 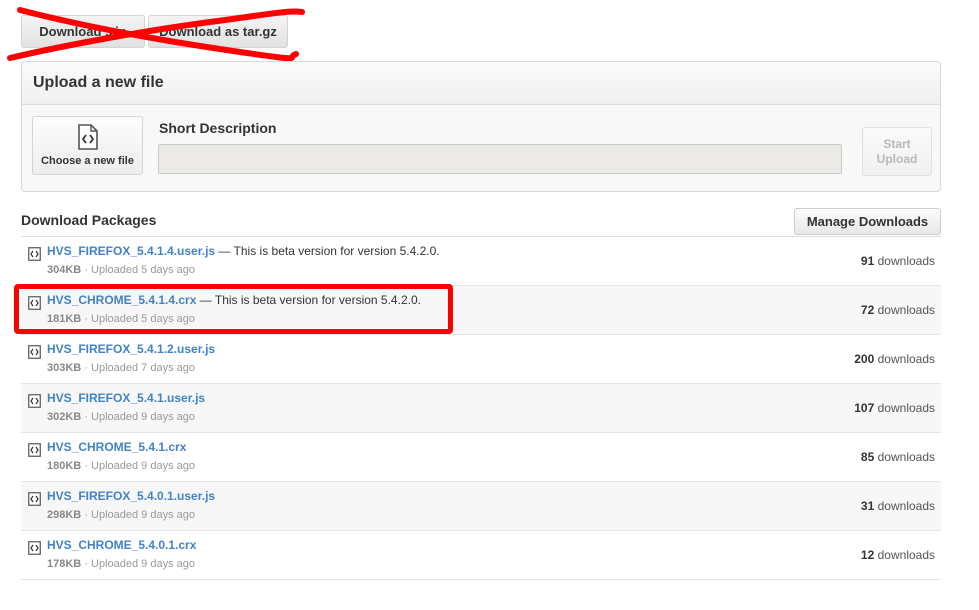 What do you see at coordinates (481, 83) in the screenshot?
I see `upload-title: Upload a new file` at bounding box center [481, 83].